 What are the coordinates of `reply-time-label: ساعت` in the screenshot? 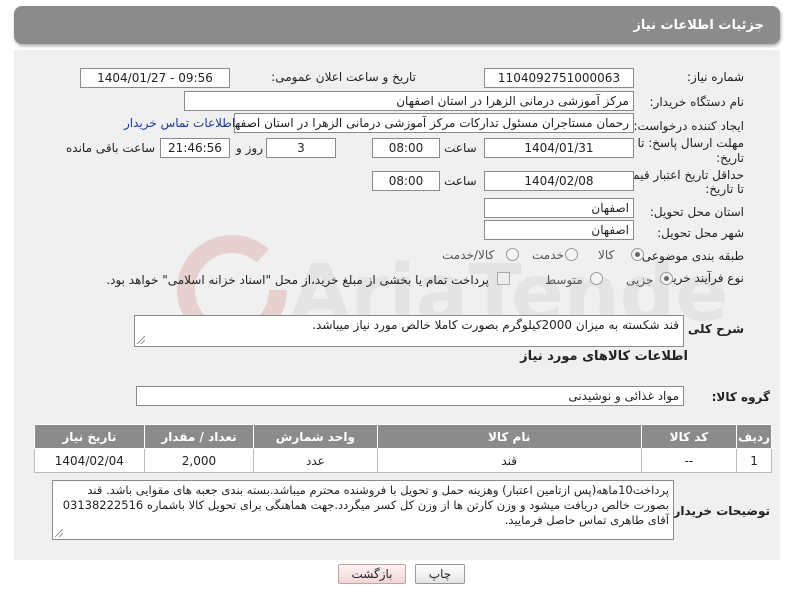 It's located at (460, 148).